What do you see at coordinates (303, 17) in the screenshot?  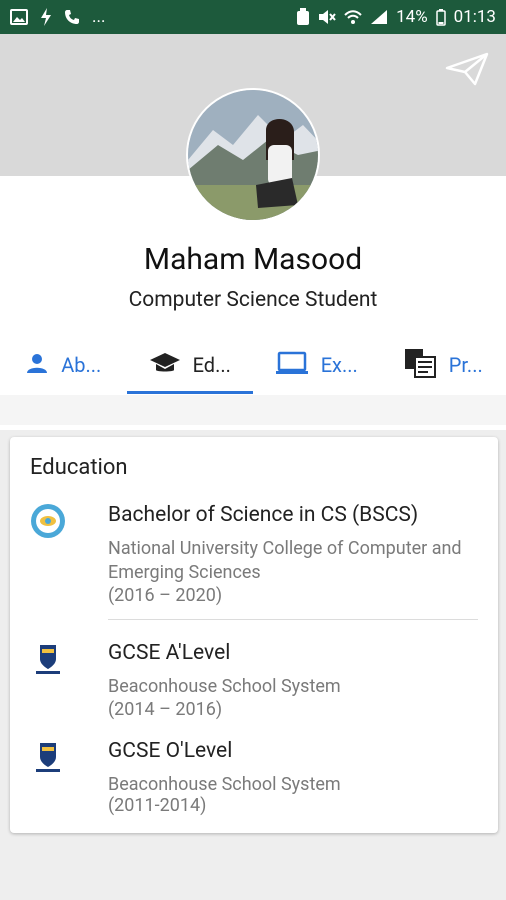 I see `battery-saver-icon` at bounding box center [303, 17].